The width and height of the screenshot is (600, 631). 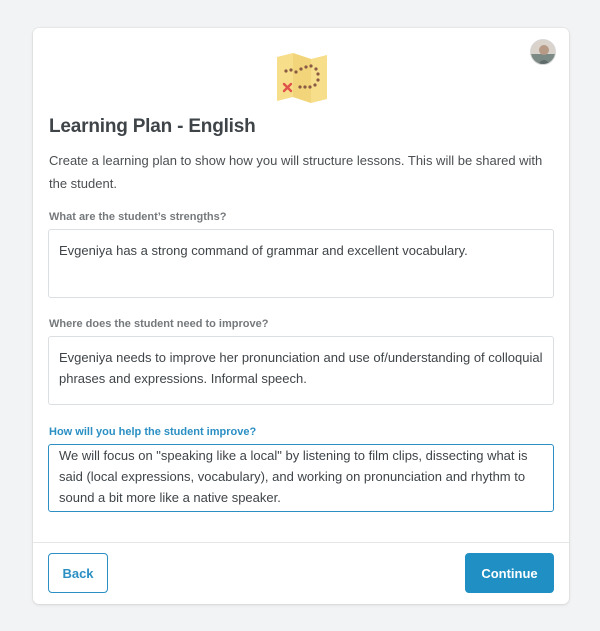 I want to click on user-avatar, so click(x=543, y=52).